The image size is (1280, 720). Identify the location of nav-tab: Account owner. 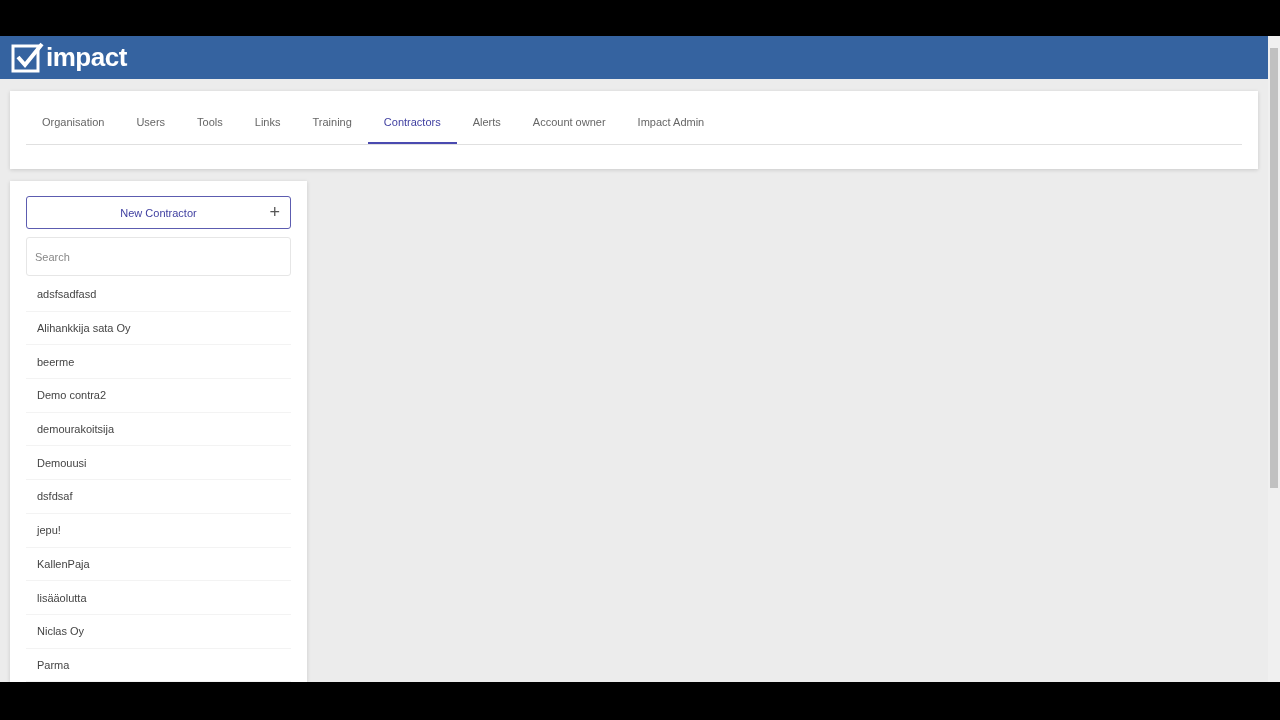
(569, 117).